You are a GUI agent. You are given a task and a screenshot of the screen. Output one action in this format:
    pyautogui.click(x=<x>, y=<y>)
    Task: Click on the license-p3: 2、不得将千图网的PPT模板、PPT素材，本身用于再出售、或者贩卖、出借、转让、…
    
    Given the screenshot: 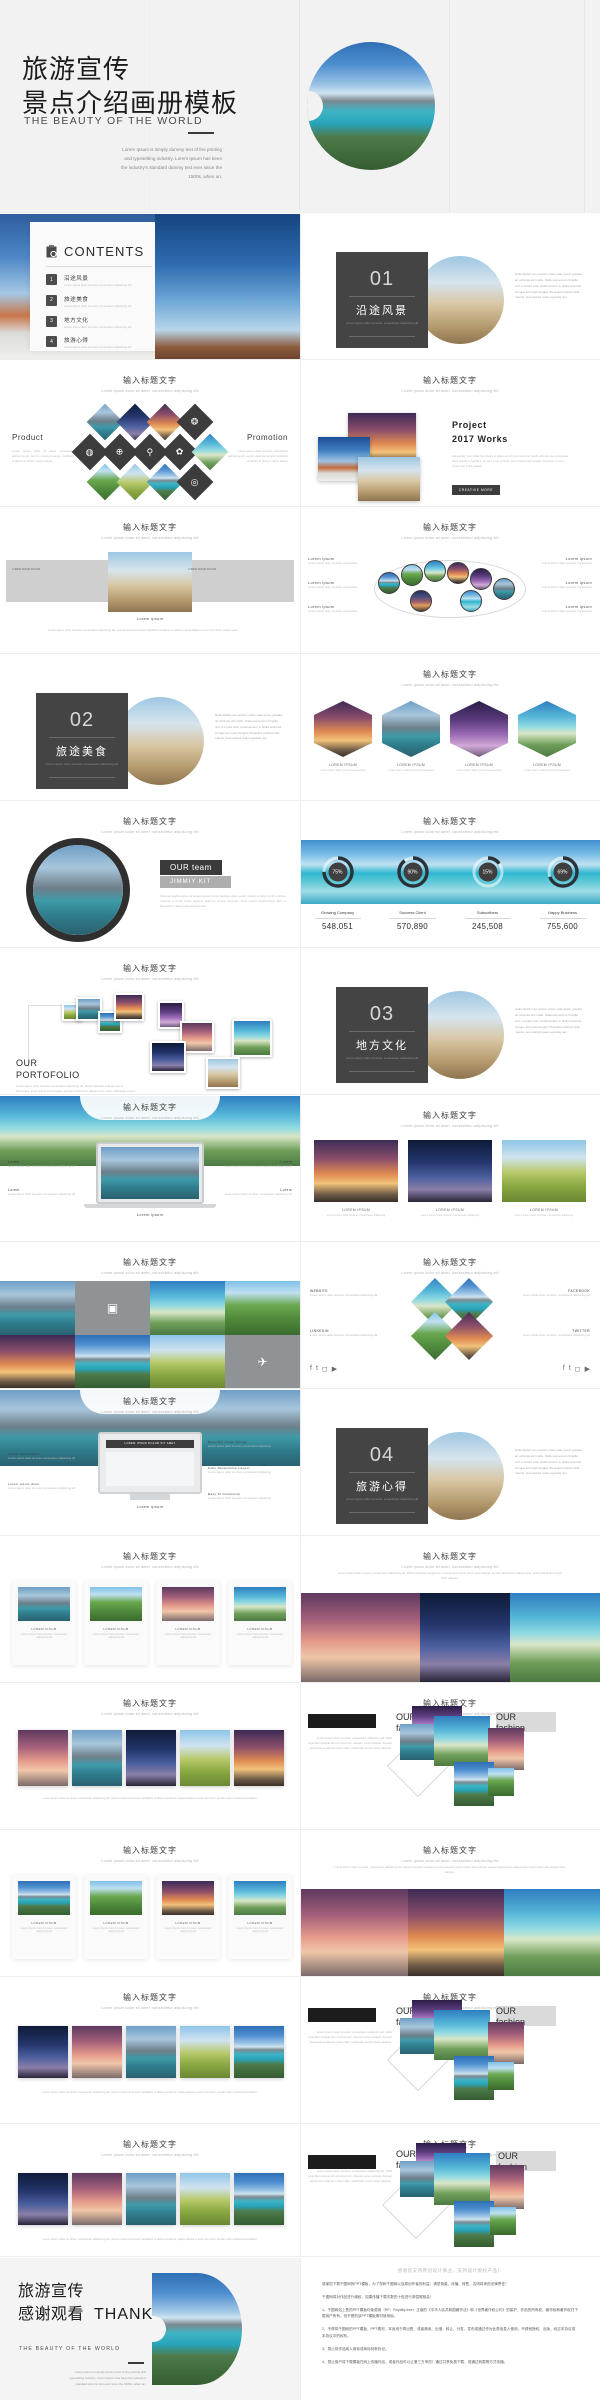 What is the action you would take?
    pyautogui.click(x=449, y=2332)
    